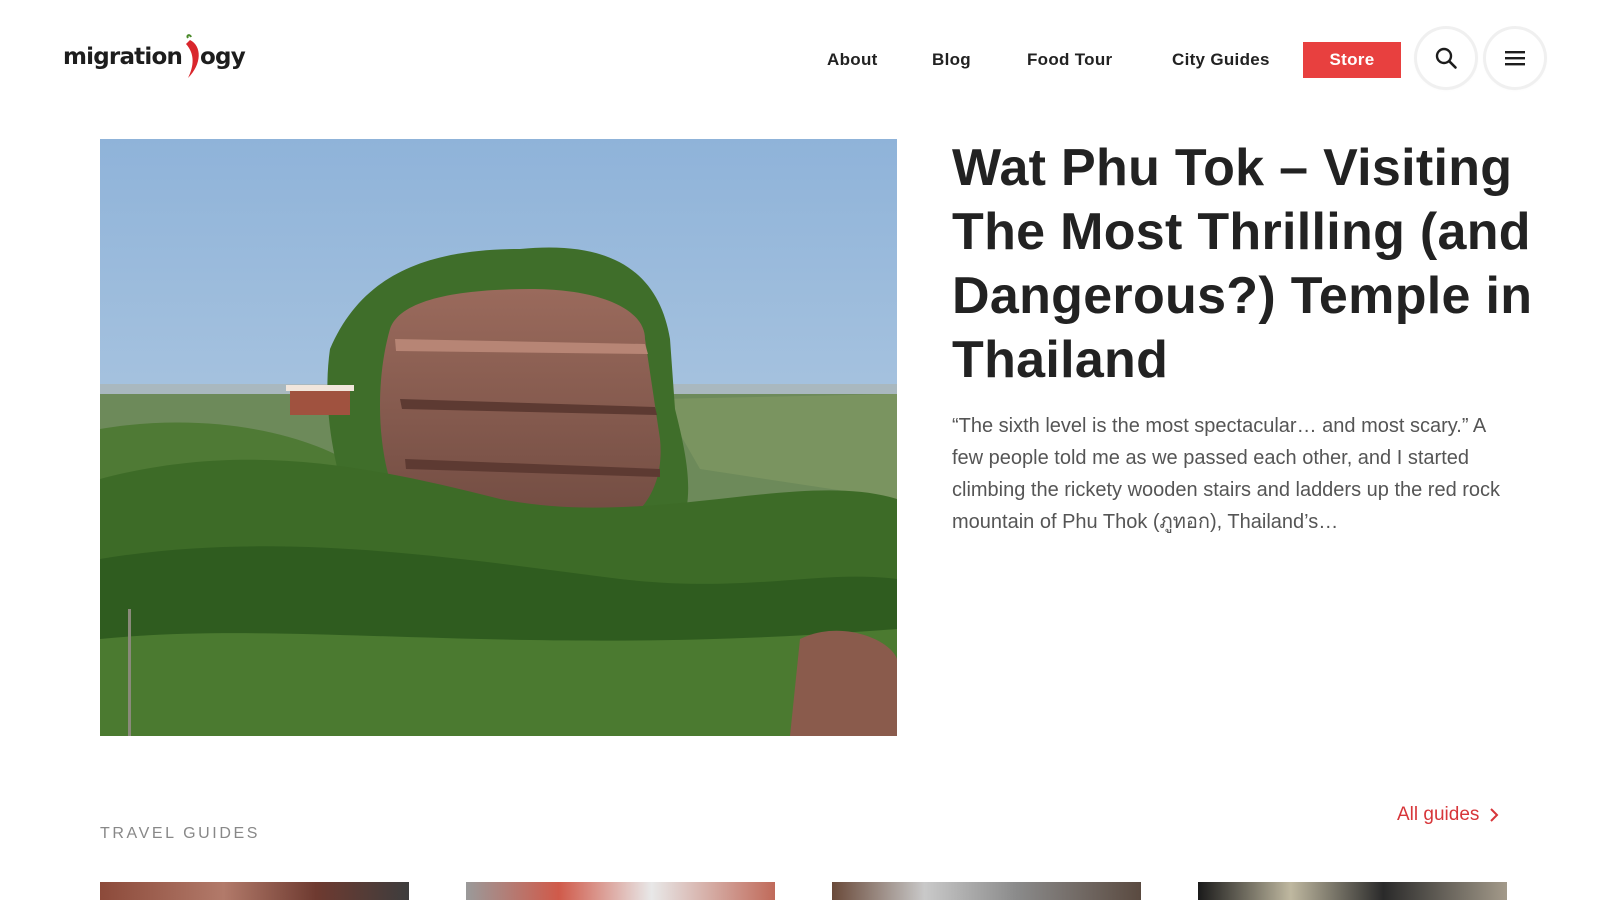  I want to click on nav-about: About, so click(852, 60).